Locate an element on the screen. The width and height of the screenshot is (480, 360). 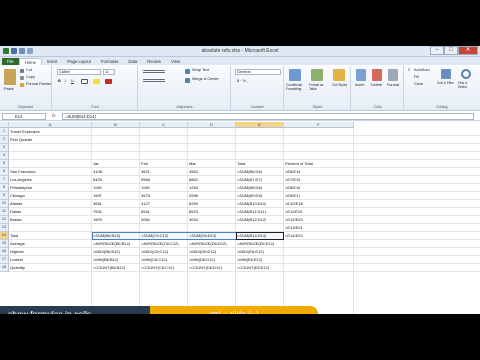
tab-page-layout: Page Layout is located at coordinates (79, 61).